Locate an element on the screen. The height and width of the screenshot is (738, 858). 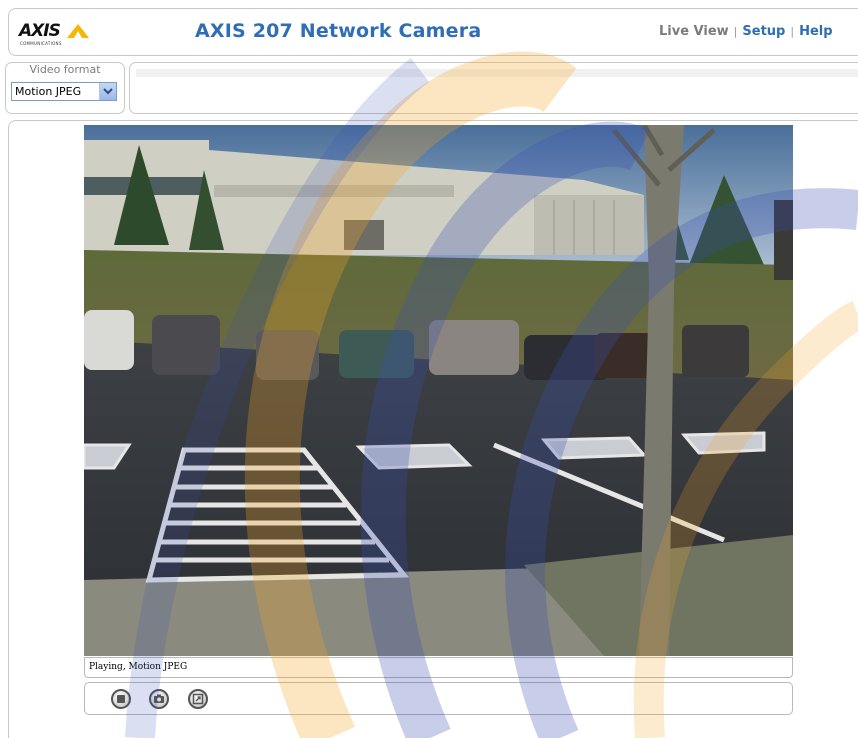
player-status-bar: Playing, Motion JPEG is located at coordinates (438, 667).